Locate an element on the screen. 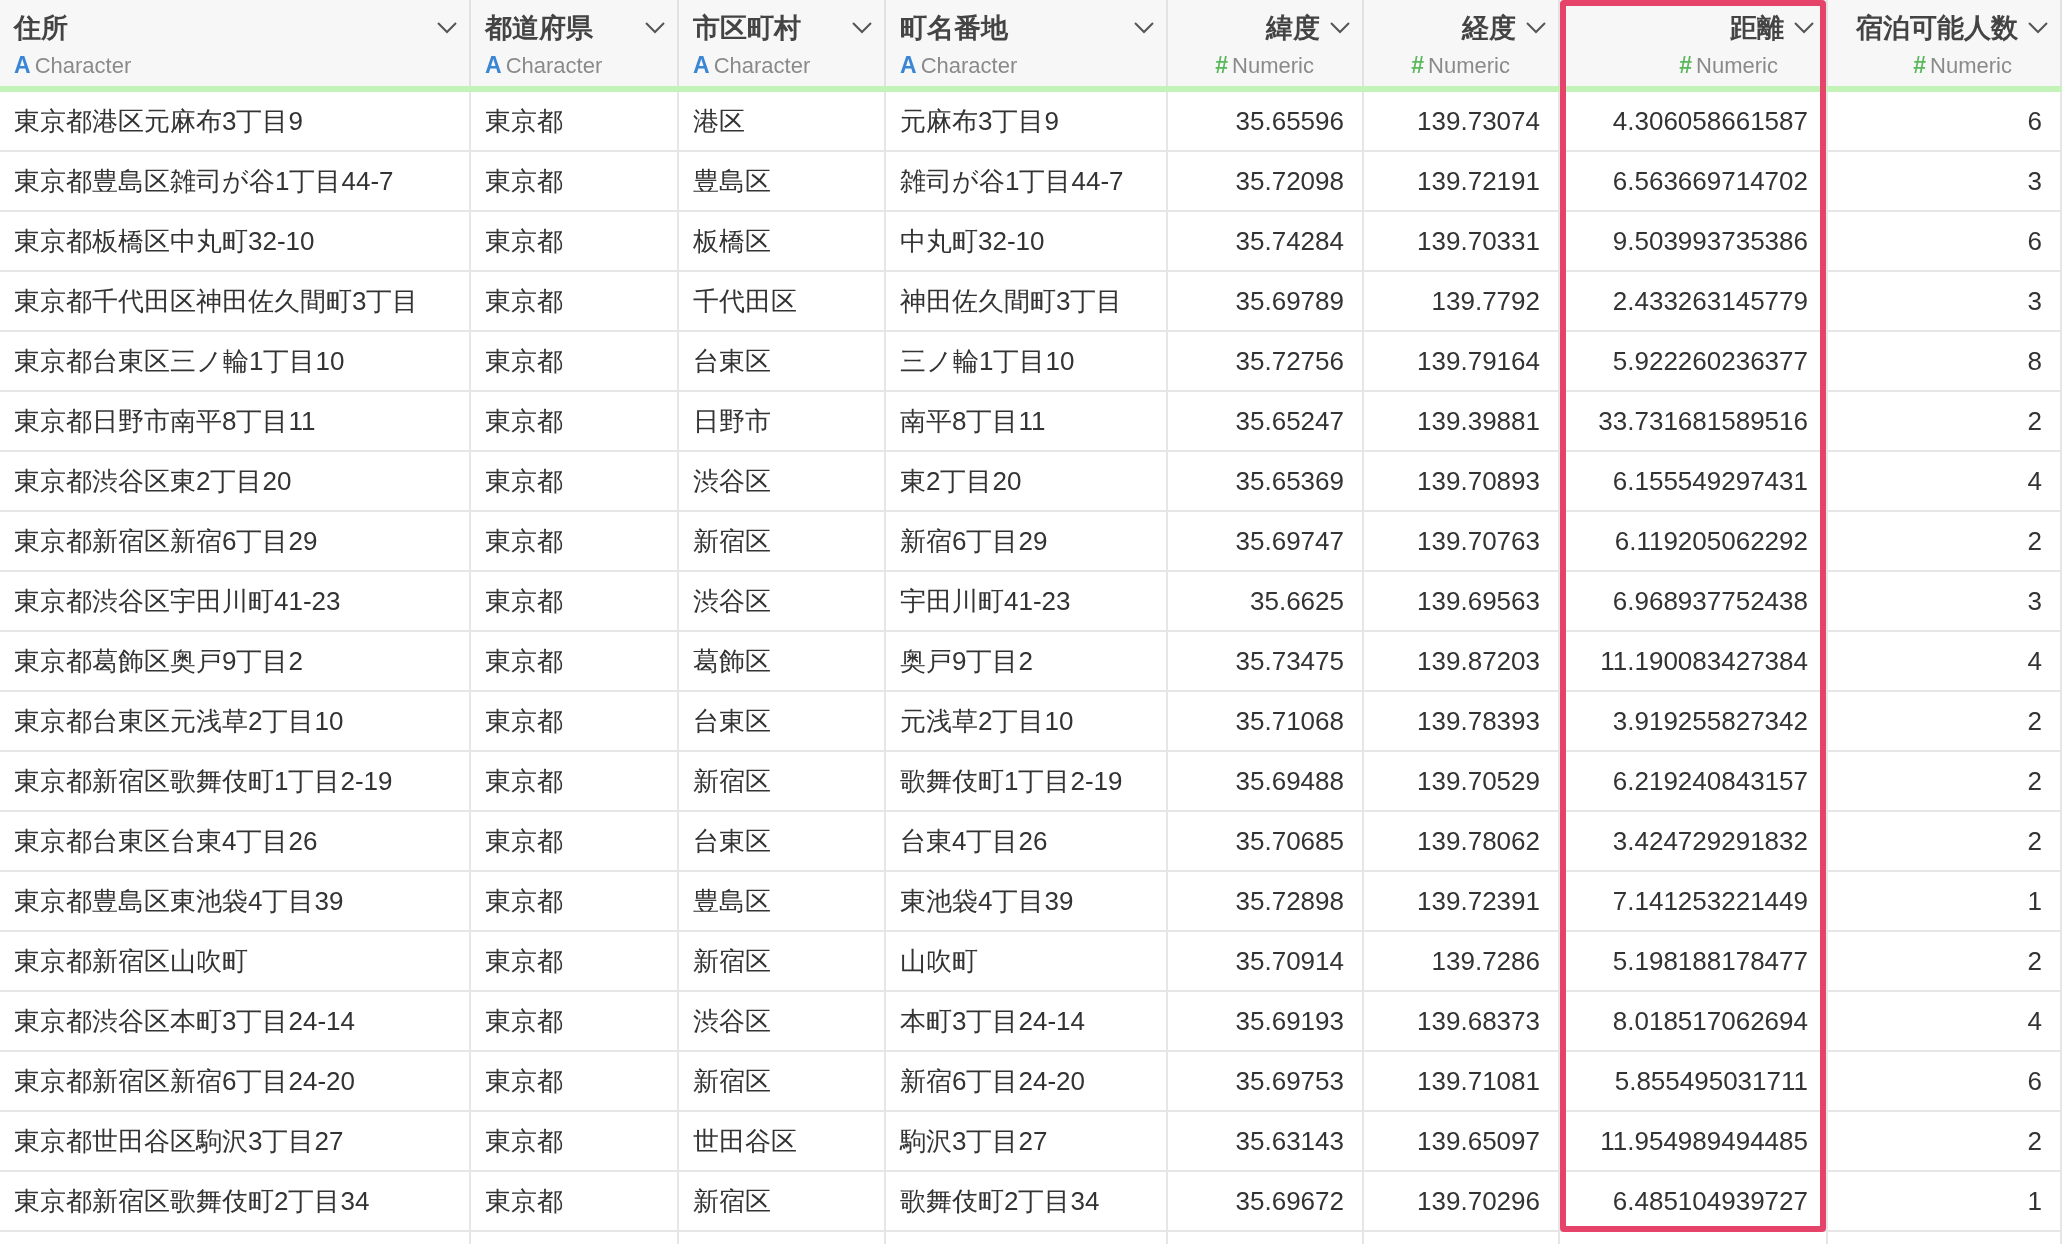 Image resolution: width=2062 pixels, height=1244 pixels. table-cell: 139.65097 is located at coordinates (1462, 1142).